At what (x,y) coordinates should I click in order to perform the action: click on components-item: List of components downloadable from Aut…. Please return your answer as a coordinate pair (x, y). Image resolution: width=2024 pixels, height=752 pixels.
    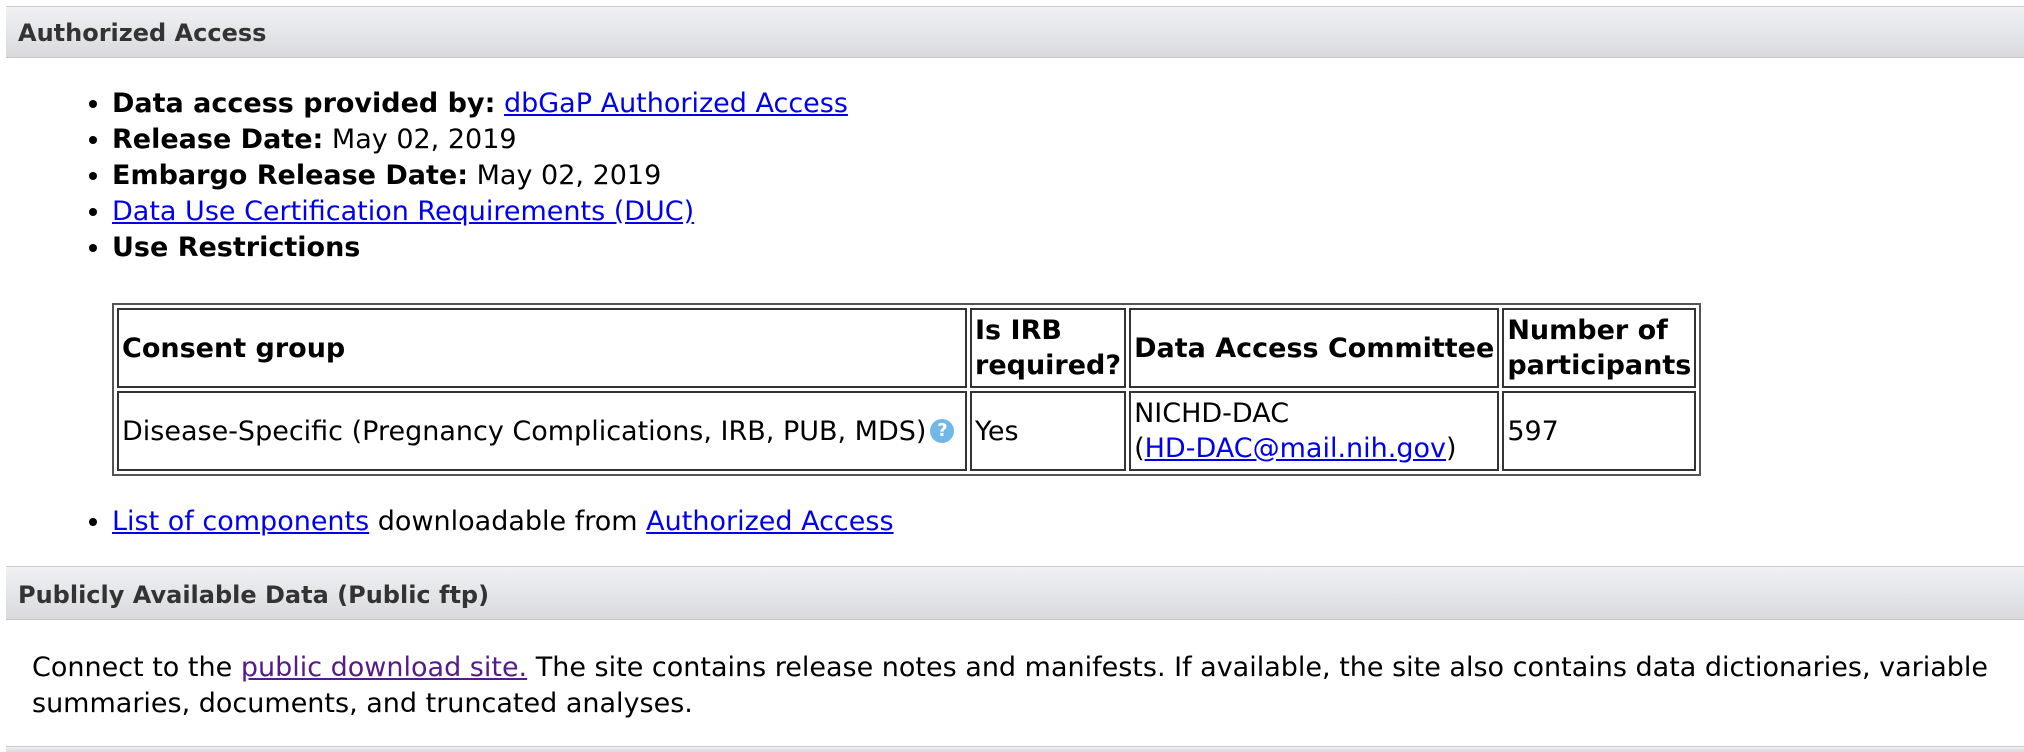
    Looking at the image, I should click on (503, 522).